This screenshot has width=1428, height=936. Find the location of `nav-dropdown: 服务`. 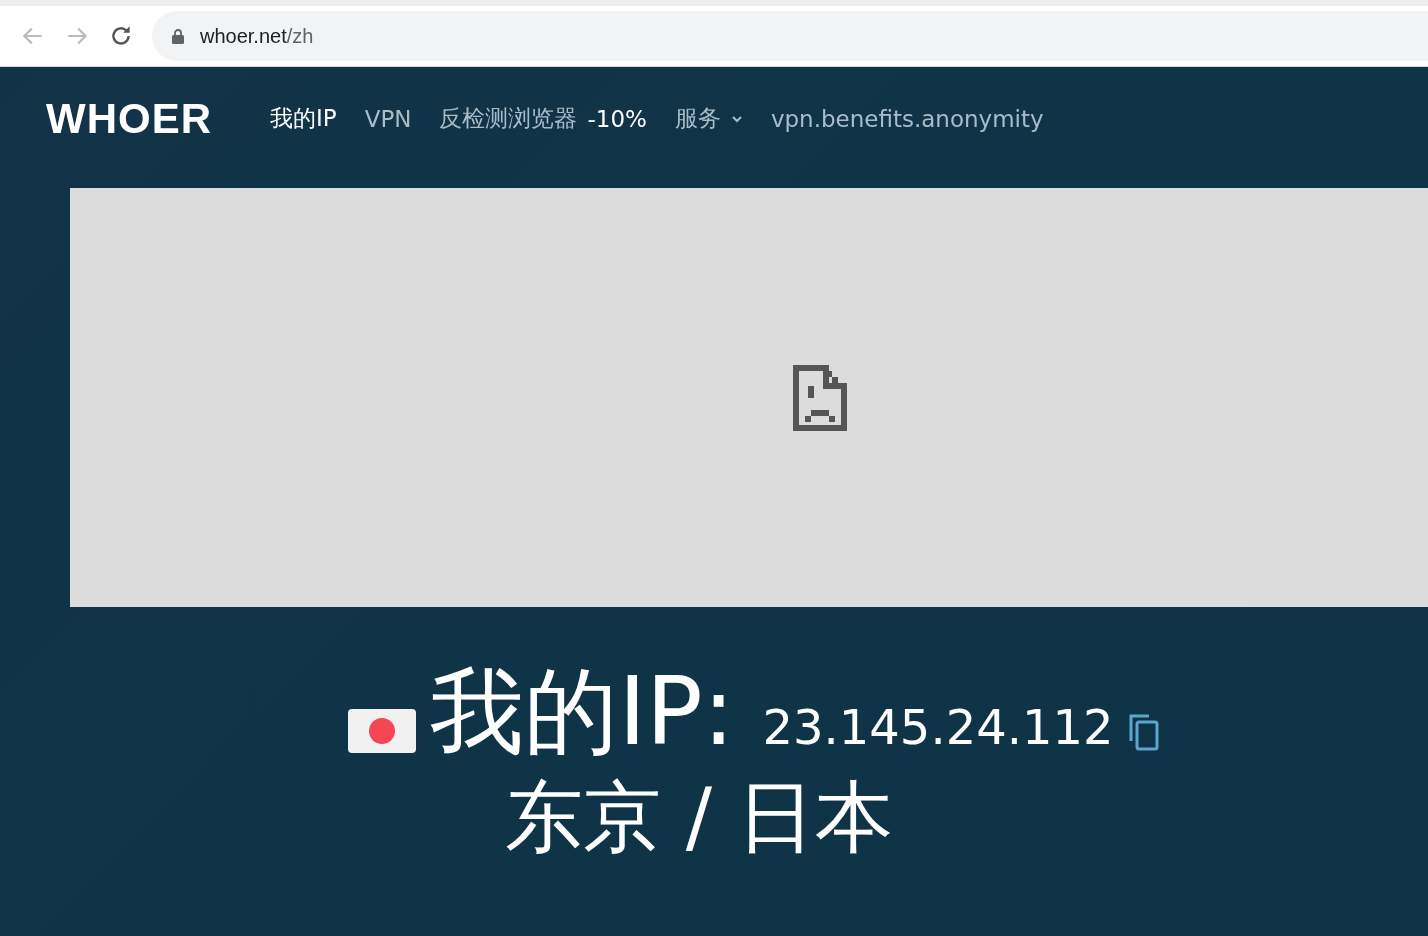

nav-dropdown: 服务 is located at coordinates (708, 118).